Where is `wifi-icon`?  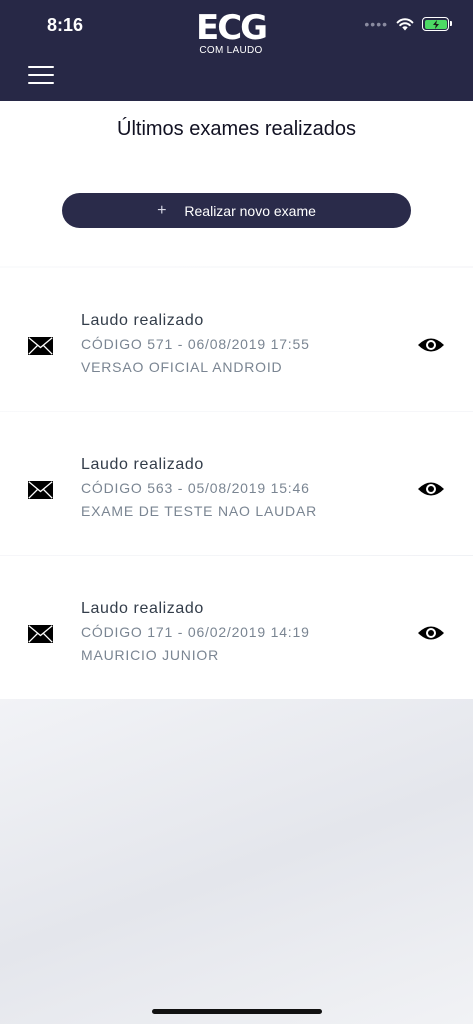 wifi-icon is located at coordinates (405, 23).